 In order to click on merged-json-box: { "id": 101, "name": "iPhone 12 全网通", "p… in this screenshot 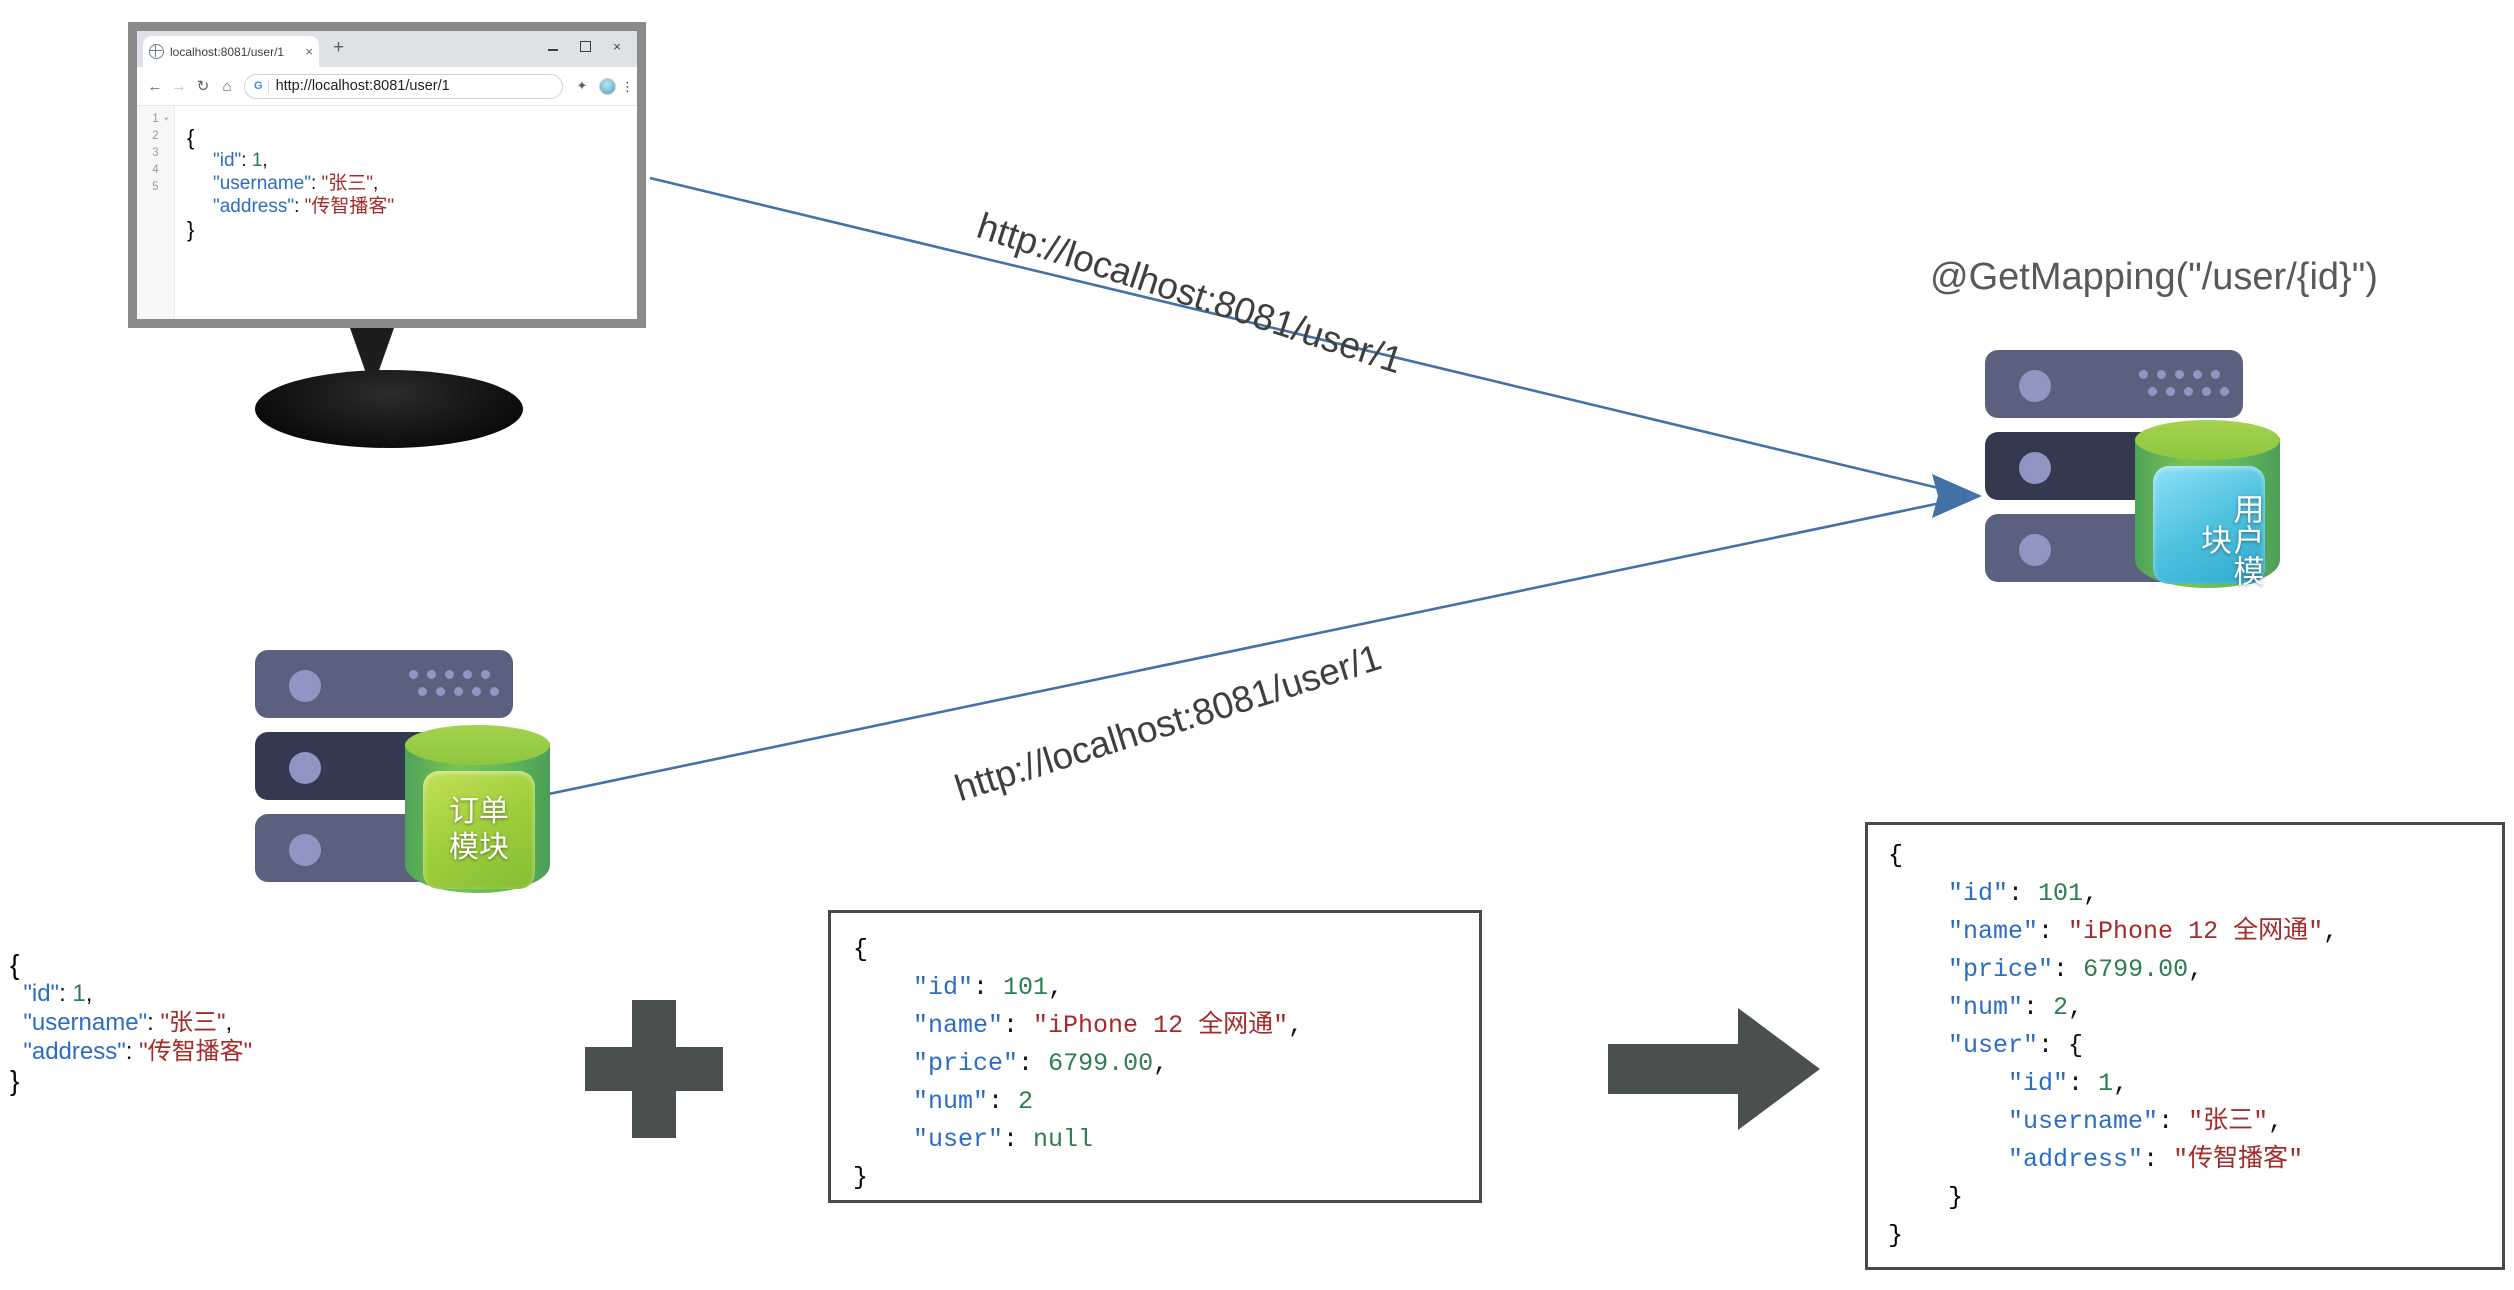, I will do `click(2185, 1046)`.